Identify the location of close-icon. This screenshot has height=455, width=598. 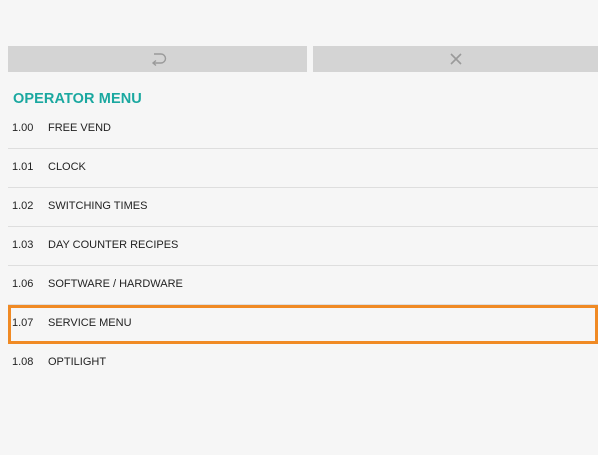
(456, 59).